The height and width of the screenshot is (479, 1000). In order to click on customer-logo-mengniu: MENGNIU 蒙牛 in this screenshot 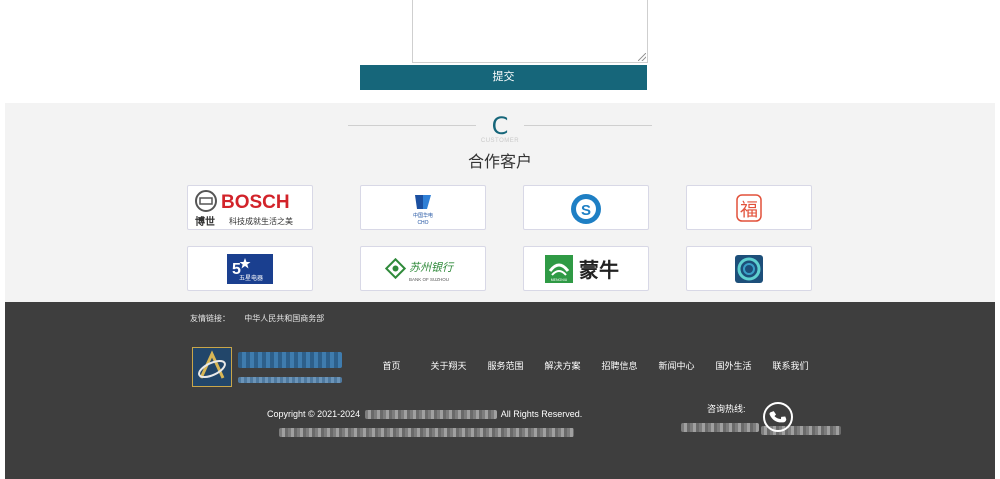, I will do `click(586, 268)`.